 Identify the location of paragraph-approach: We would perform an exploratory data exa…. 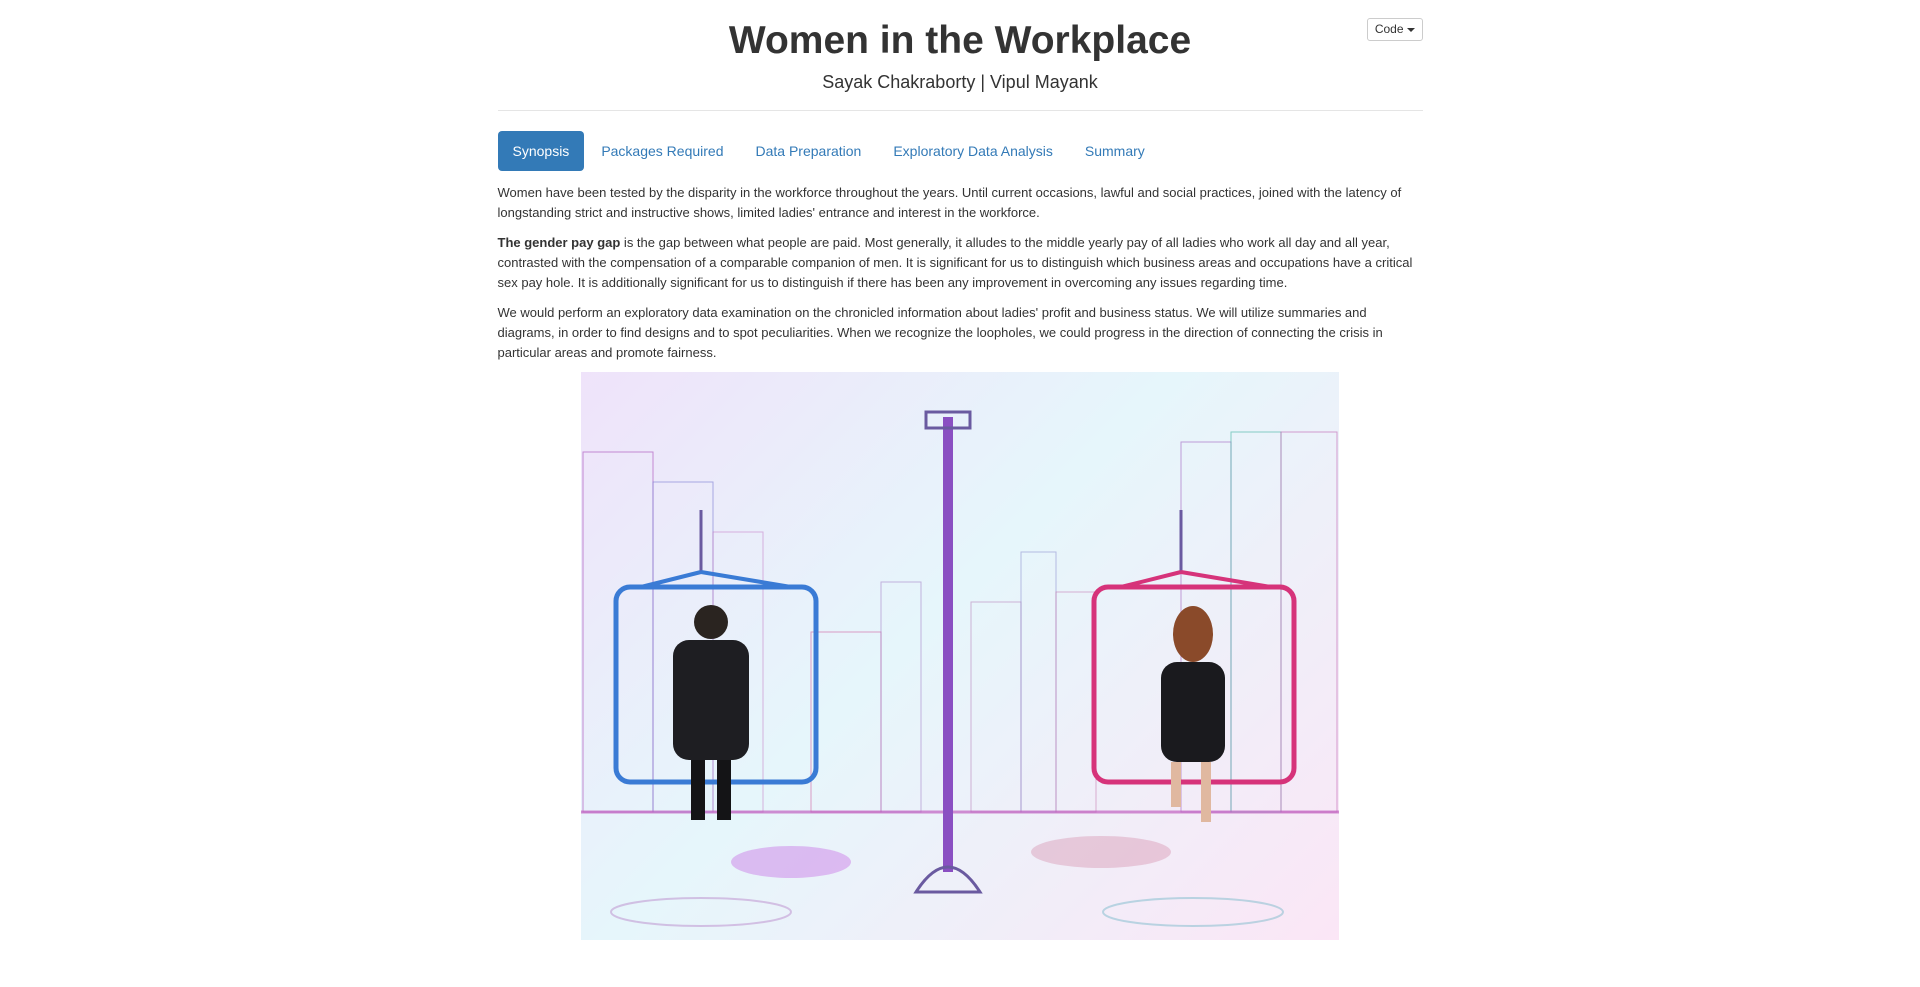
(940, 332).